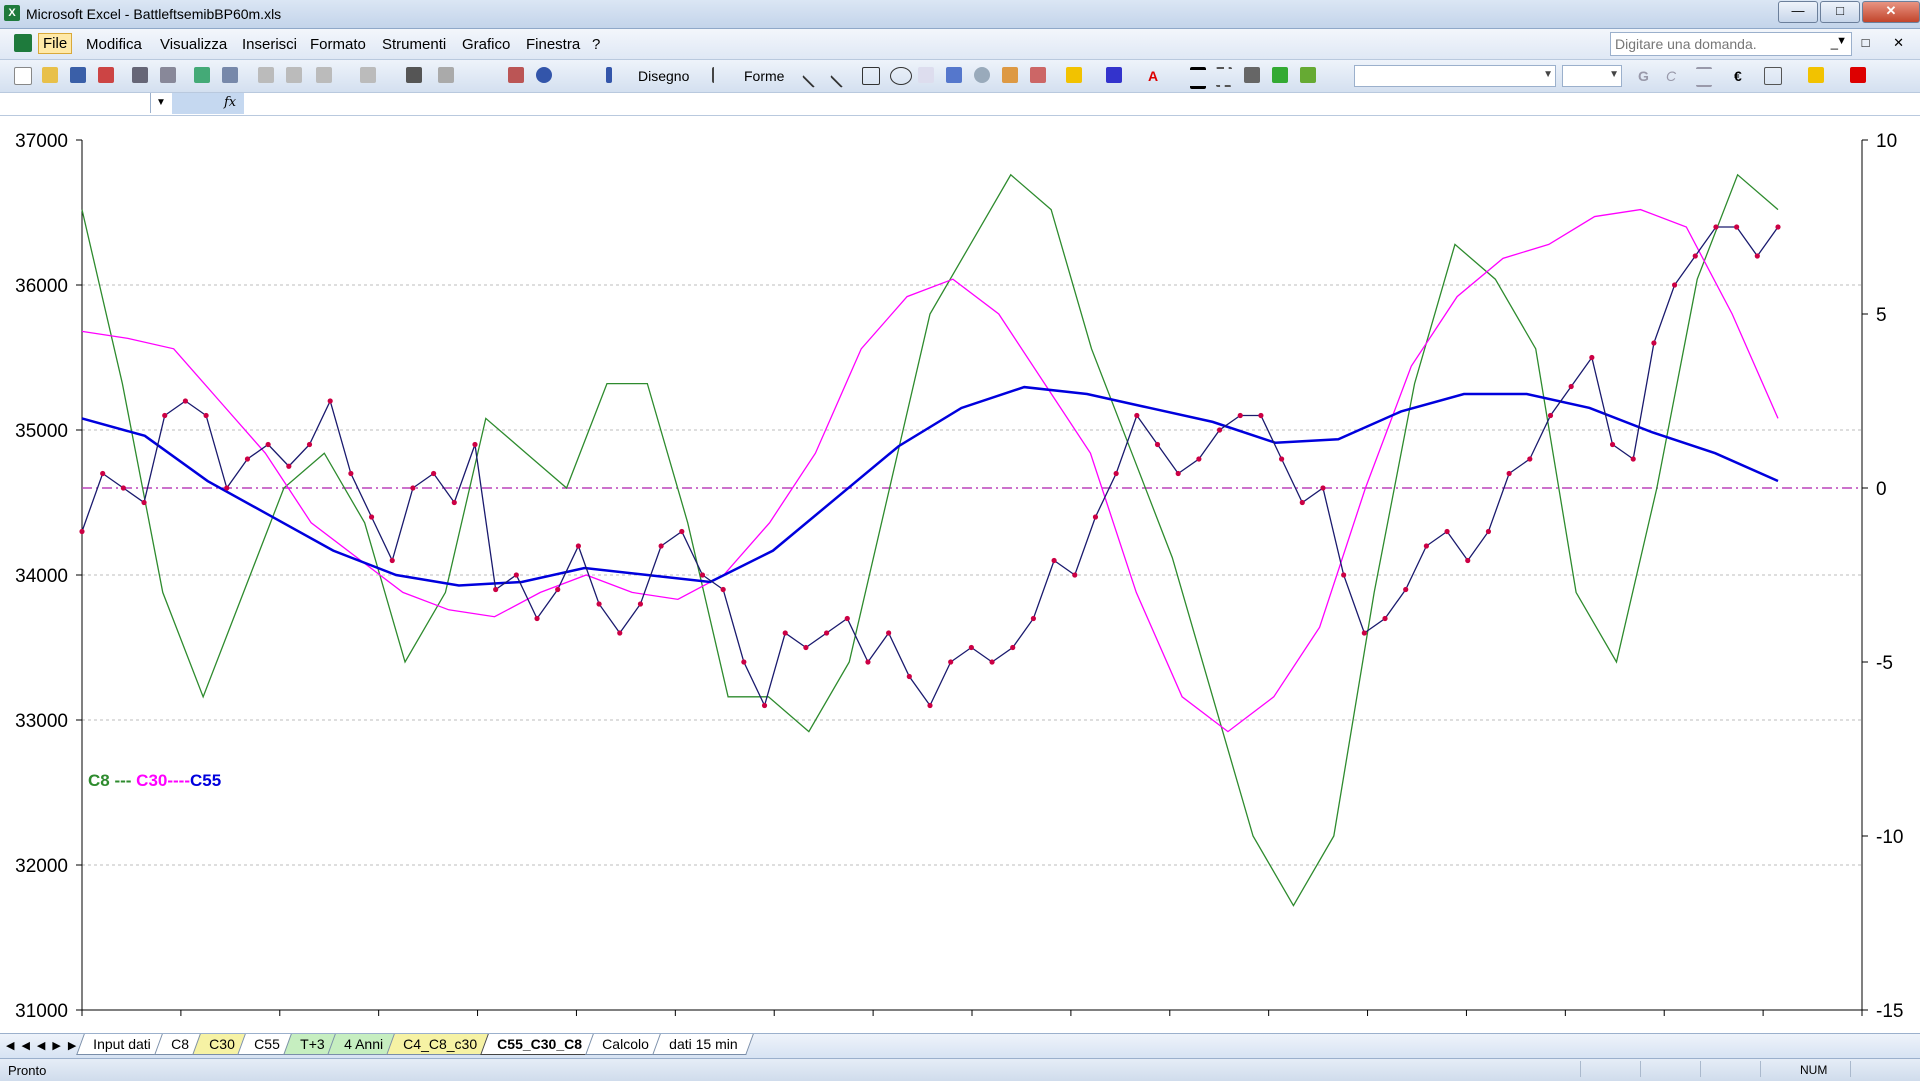 This screenshot has width=1920, height=1081. Describe the element at coordinates (553, 44) in the screenshot. I see `menu-finestra: Finestra` at that location.